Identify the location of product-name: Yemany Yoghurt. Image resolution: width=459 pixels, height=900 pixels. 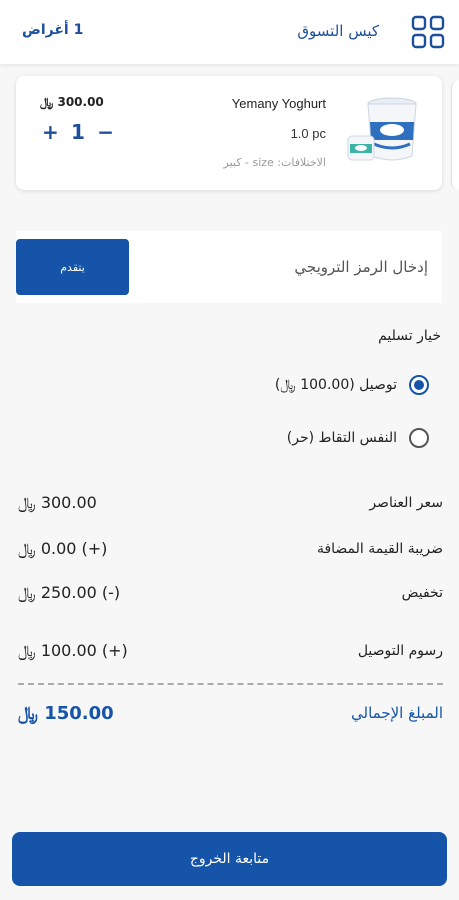
(278, 103).